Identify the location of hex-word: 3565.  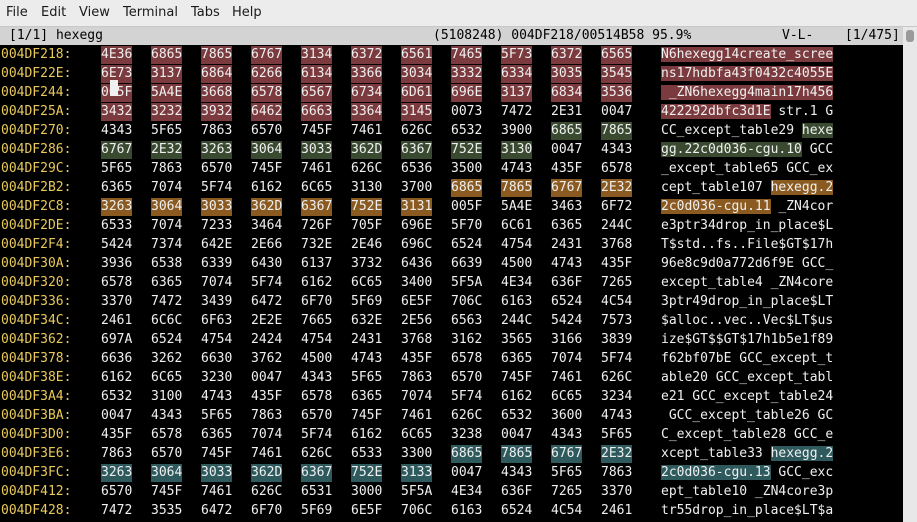
(516, 340).